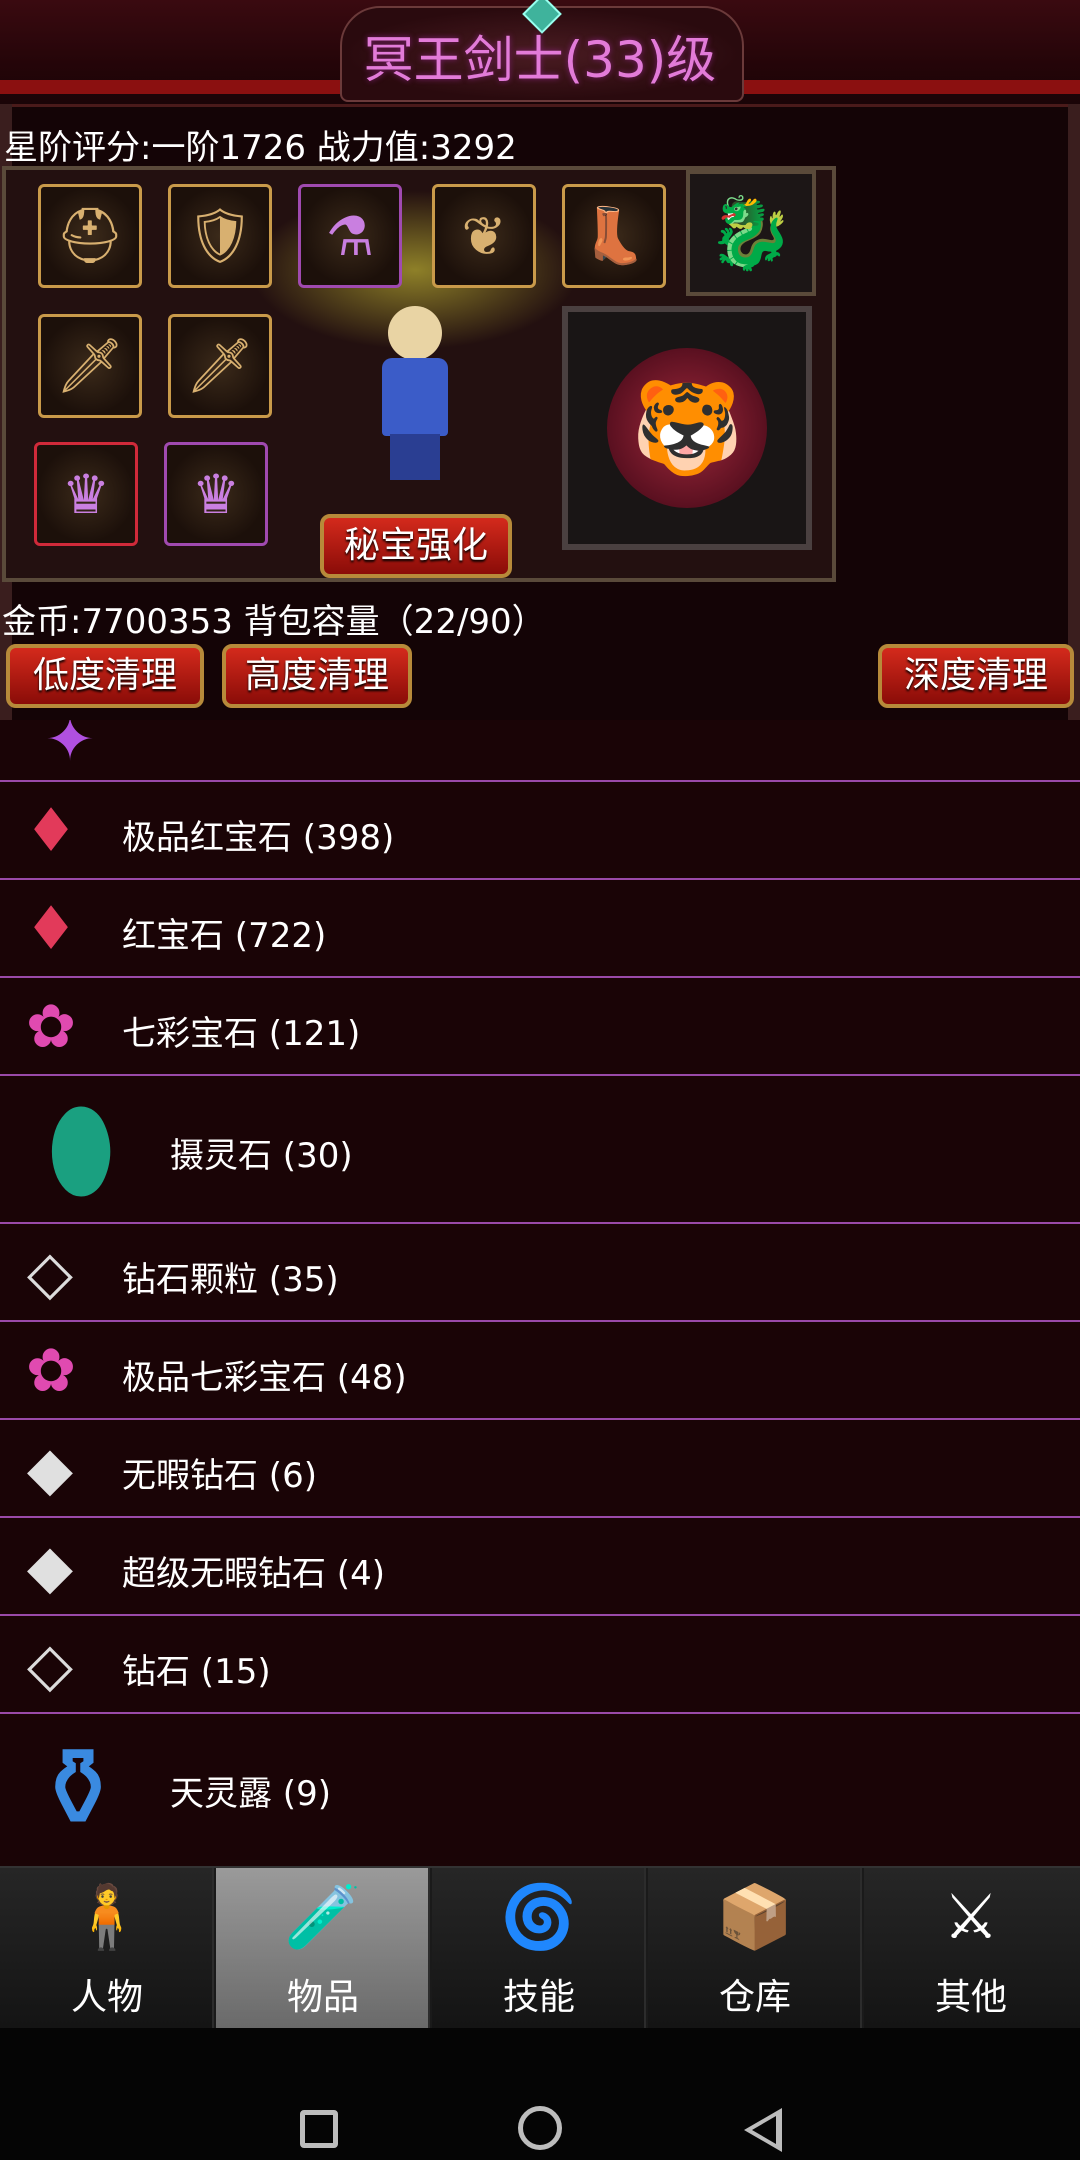 This screenshot has width=1080, height=2160. I want to click on soul-stone-icon: ⬮, so click(81, 1149).